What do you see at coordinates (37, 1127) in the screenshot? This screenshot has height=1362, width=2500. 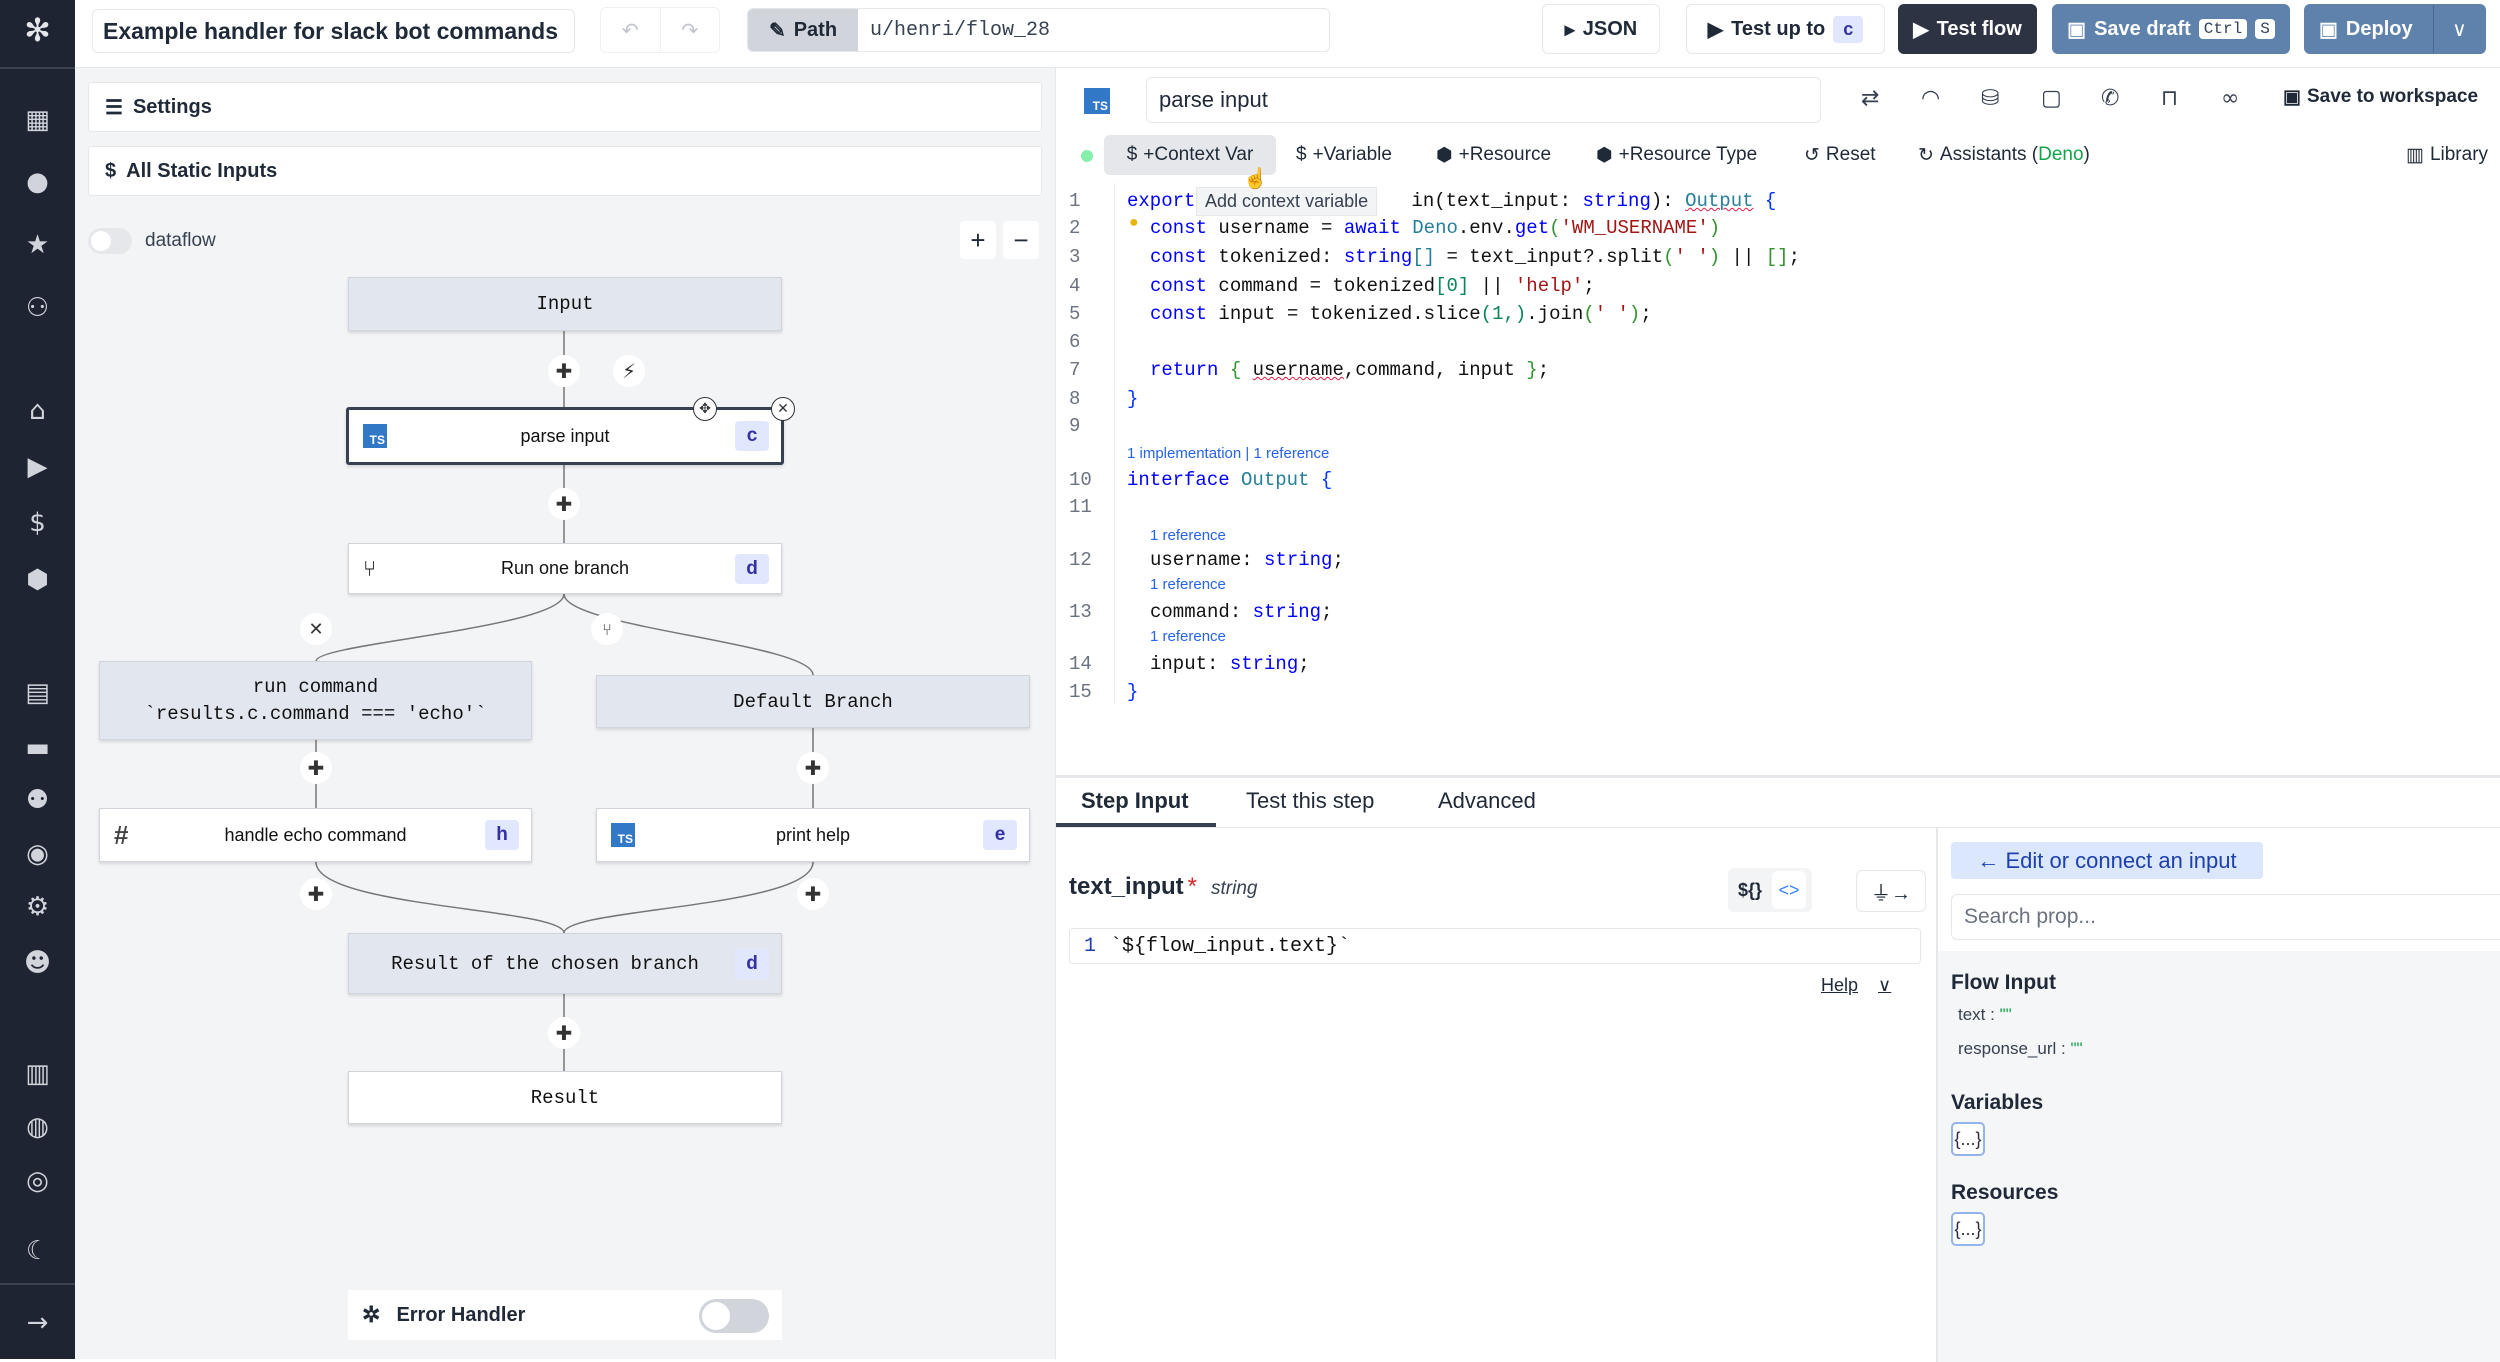 I see `discord-icon: ◍` at bounding box center [37, 1127].